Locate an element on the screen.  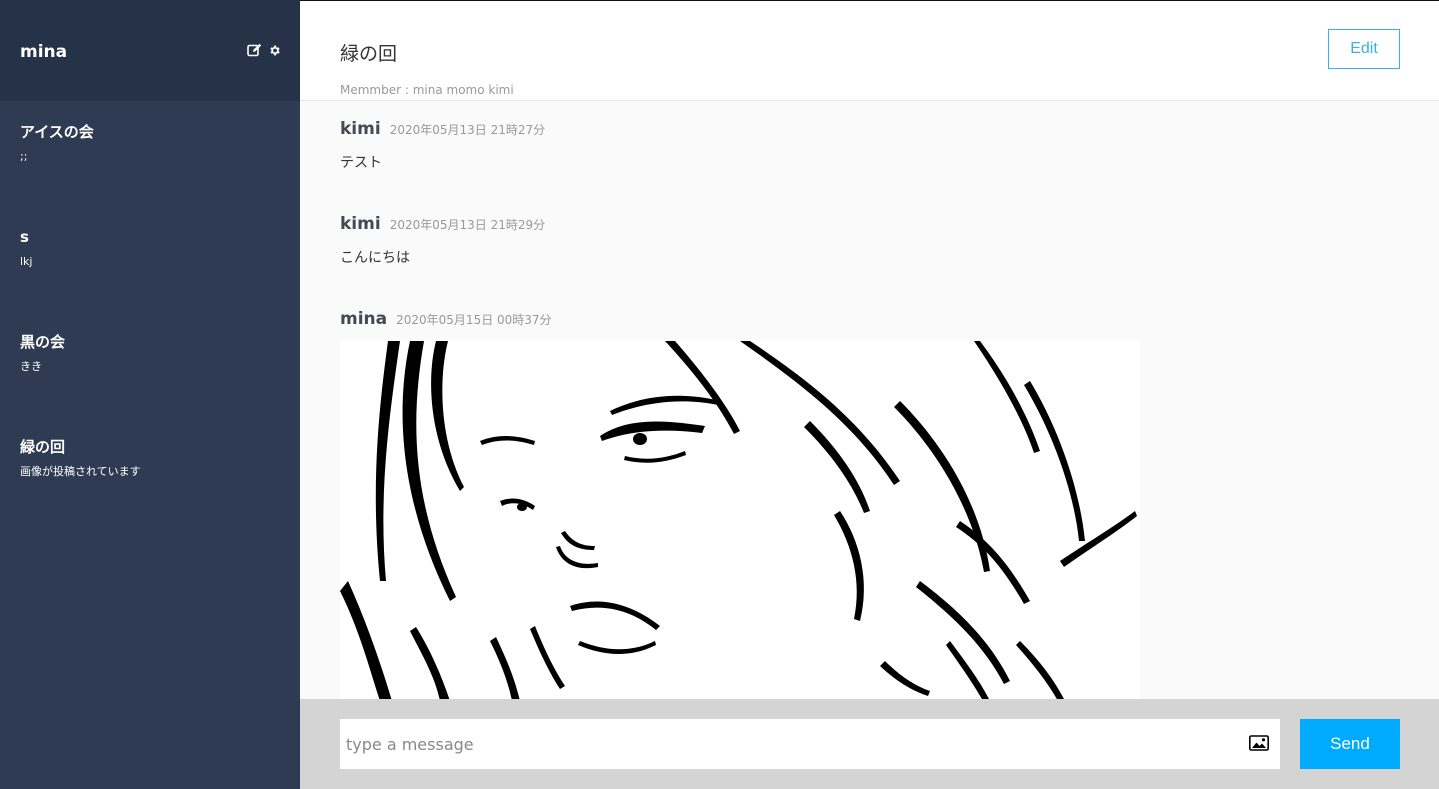
message-date: 2020年05月15日 00時37分 is located at coordinates (474, 320).